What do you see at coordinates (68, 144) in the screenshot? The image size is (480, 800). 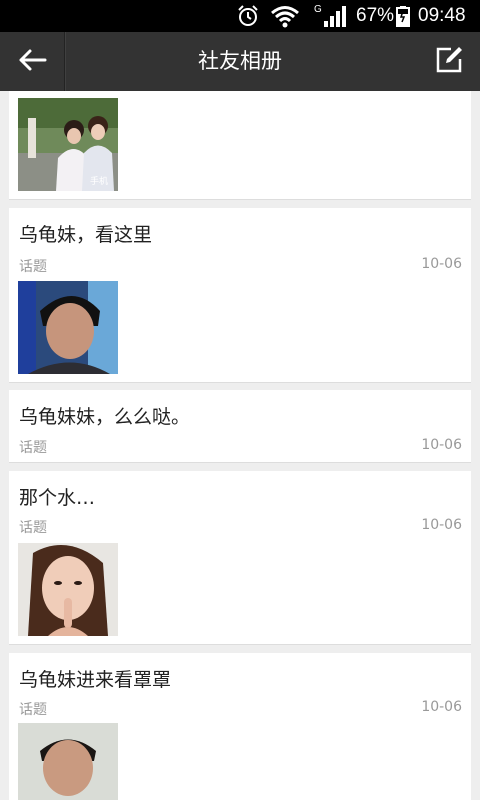 I see `post-photo: 手机` at bounding box center [68, 144].